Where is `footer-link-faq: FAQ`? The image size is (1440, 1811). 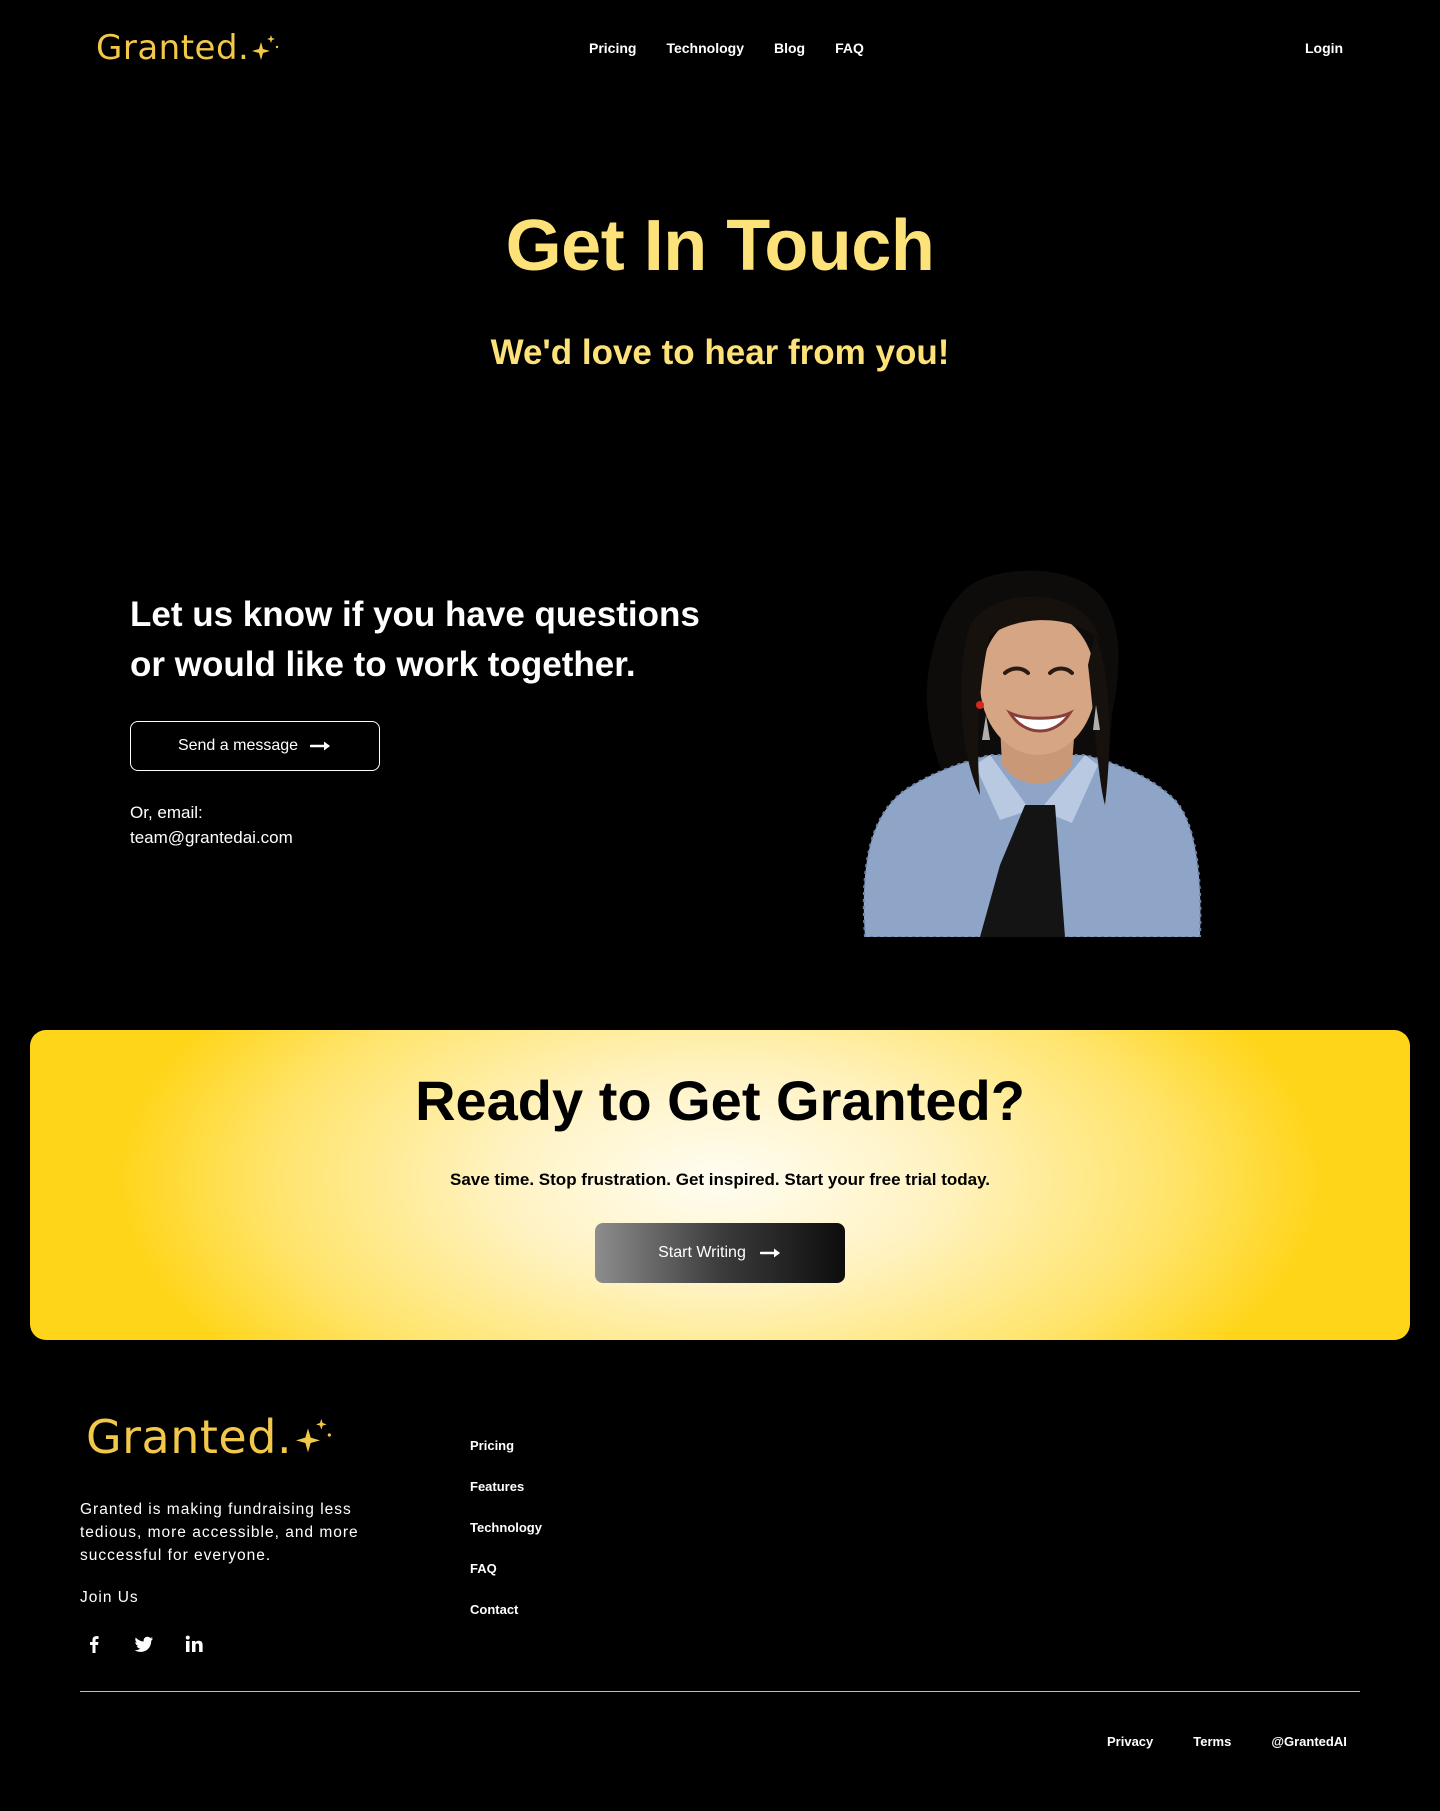 footer-link-faq: FAQ is located at coordinates (506, 1568).